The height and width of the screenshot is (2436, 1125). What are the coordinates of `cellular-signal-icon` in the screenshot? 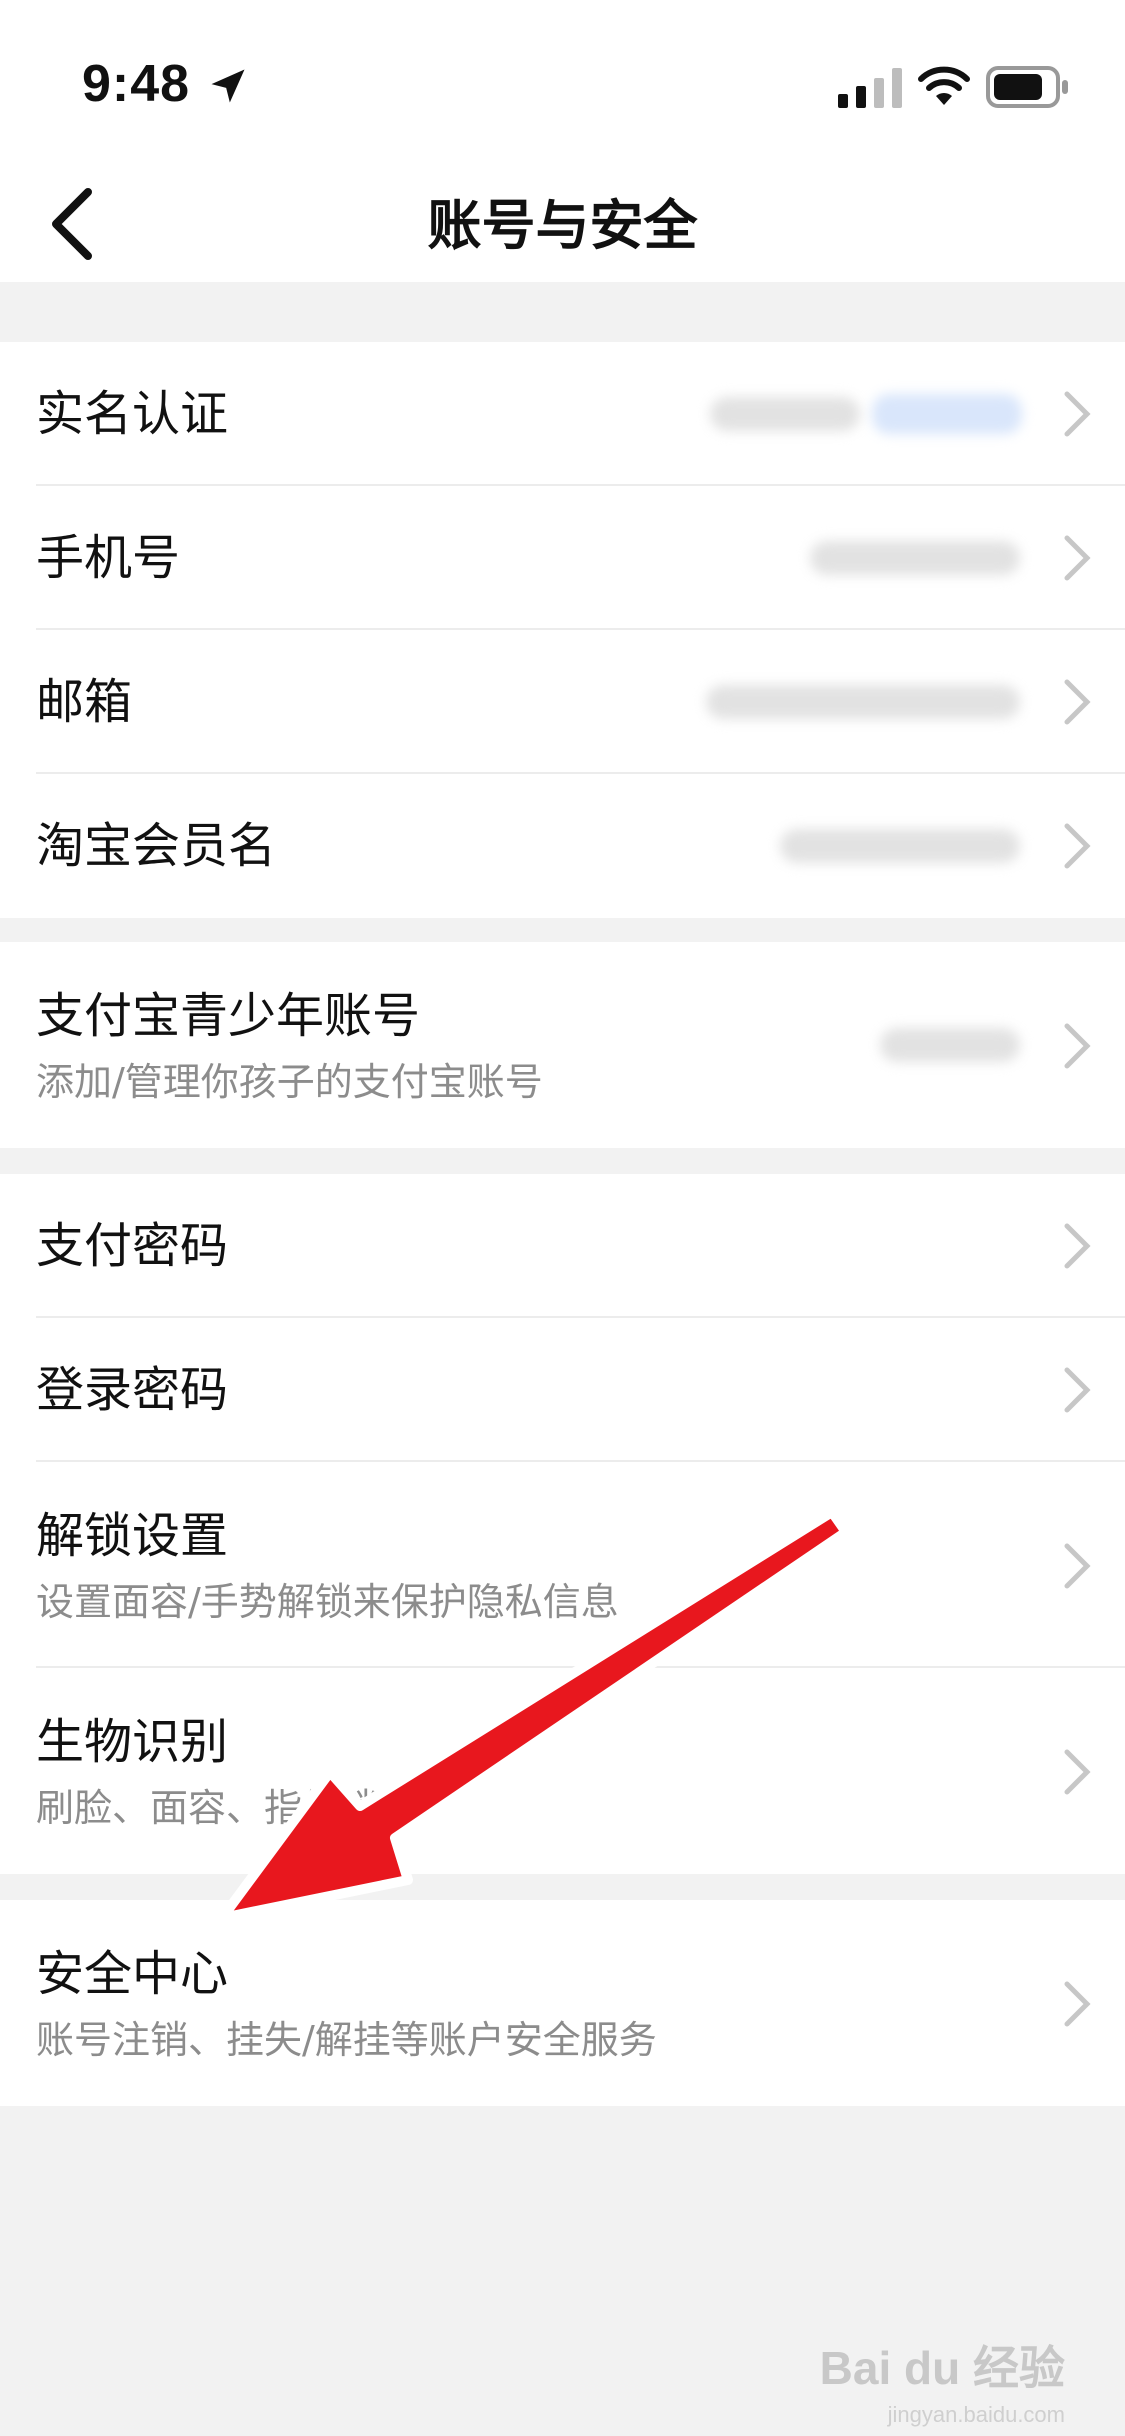 It's located at (870, 88).